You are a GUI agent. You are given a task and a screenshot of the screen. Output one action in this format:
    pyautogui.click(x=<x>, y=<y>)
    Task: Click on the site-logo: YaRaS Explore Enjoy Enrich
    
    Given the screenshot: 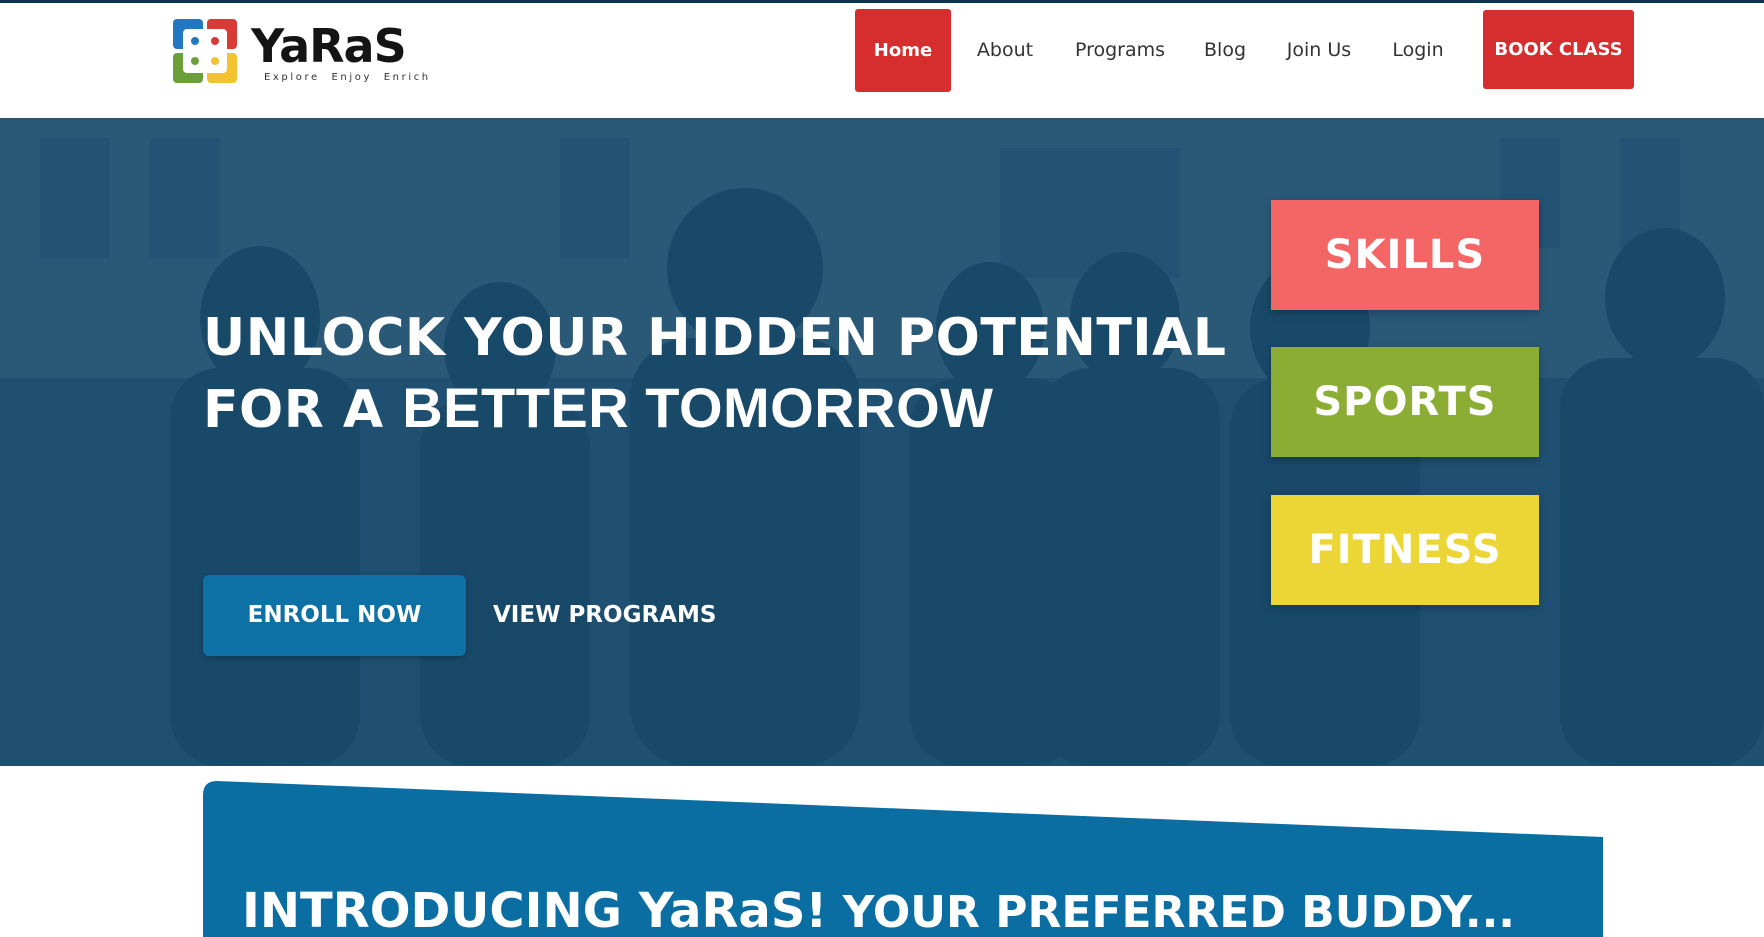 What is the action you would take?
    pyautogui.click(x=299, y=50)
    